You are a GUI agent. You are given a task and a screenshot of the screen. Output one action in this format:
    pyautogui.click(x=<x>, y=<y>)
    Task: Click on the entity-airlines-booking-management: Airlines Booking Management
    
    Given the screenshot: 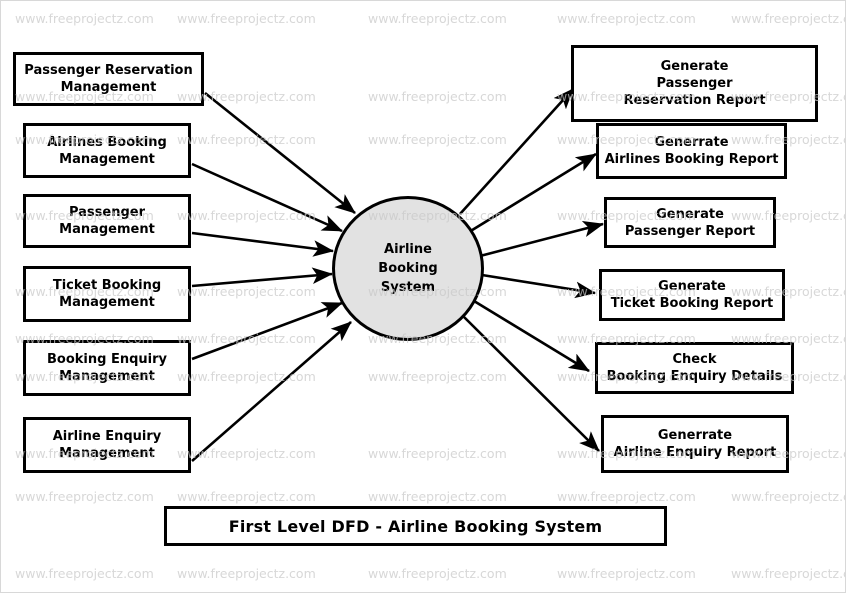 What is the action you would take?
    pyautogui.click(x=107, y=150)
    